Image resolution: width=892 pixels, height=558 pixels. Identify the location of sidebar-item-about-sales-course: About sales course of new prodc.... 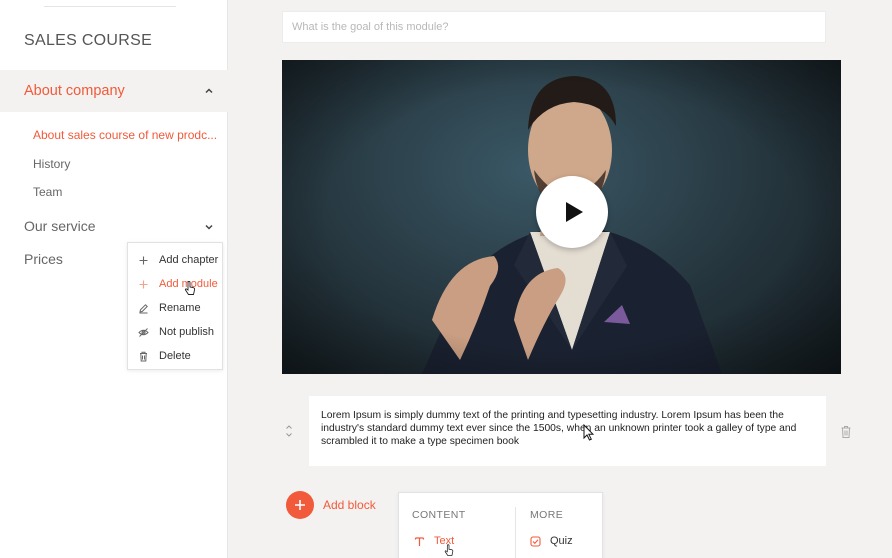
(125, 135).